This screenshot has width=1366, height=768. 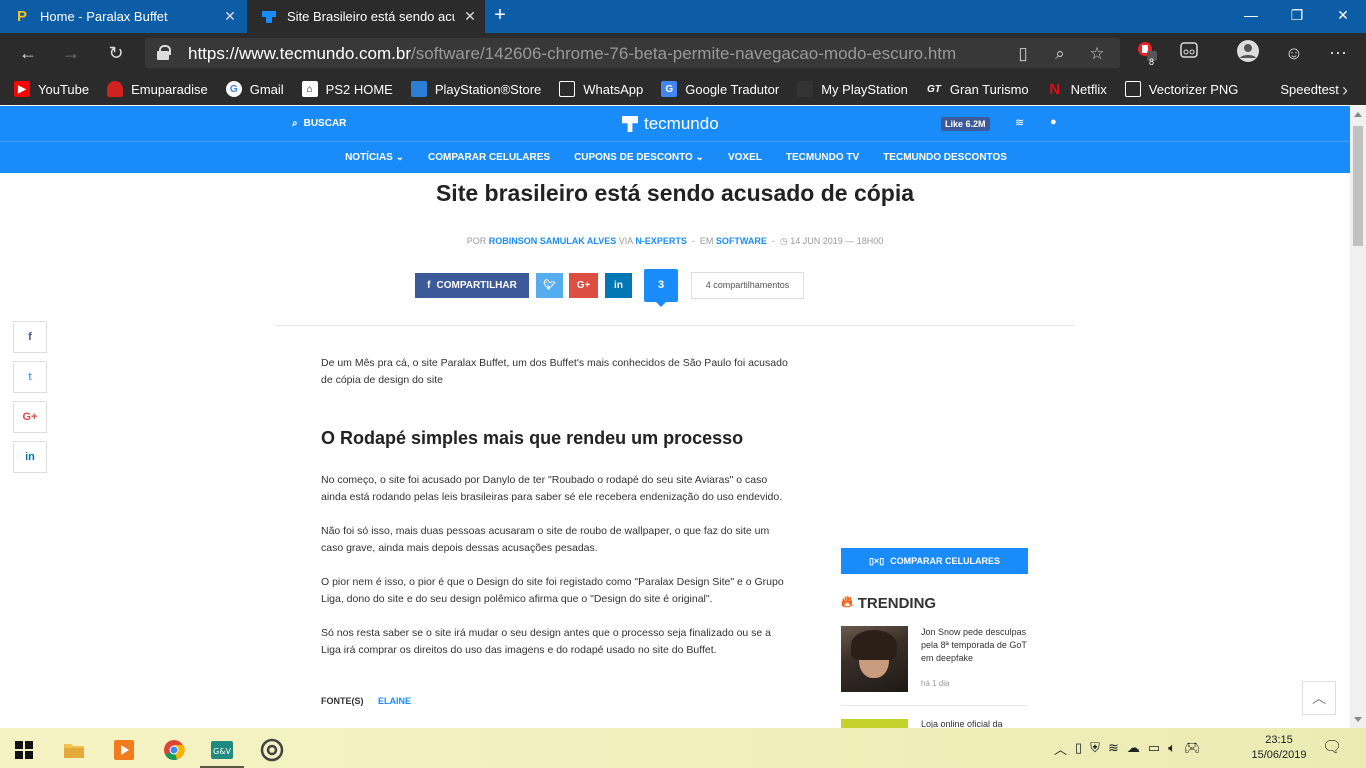 I want to click on bookmark-gran-turismo: GT Gran Turismo, so click(x=977, y=89).